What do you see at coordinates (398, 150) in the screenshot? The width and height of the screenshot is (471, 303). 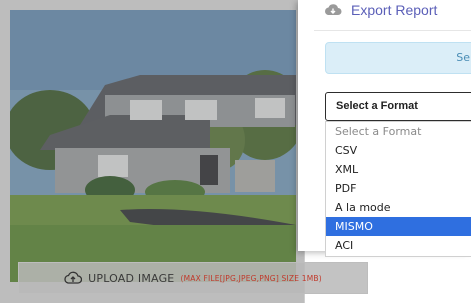 I see `option-csv: CSV` at bounding box center [398, 150].